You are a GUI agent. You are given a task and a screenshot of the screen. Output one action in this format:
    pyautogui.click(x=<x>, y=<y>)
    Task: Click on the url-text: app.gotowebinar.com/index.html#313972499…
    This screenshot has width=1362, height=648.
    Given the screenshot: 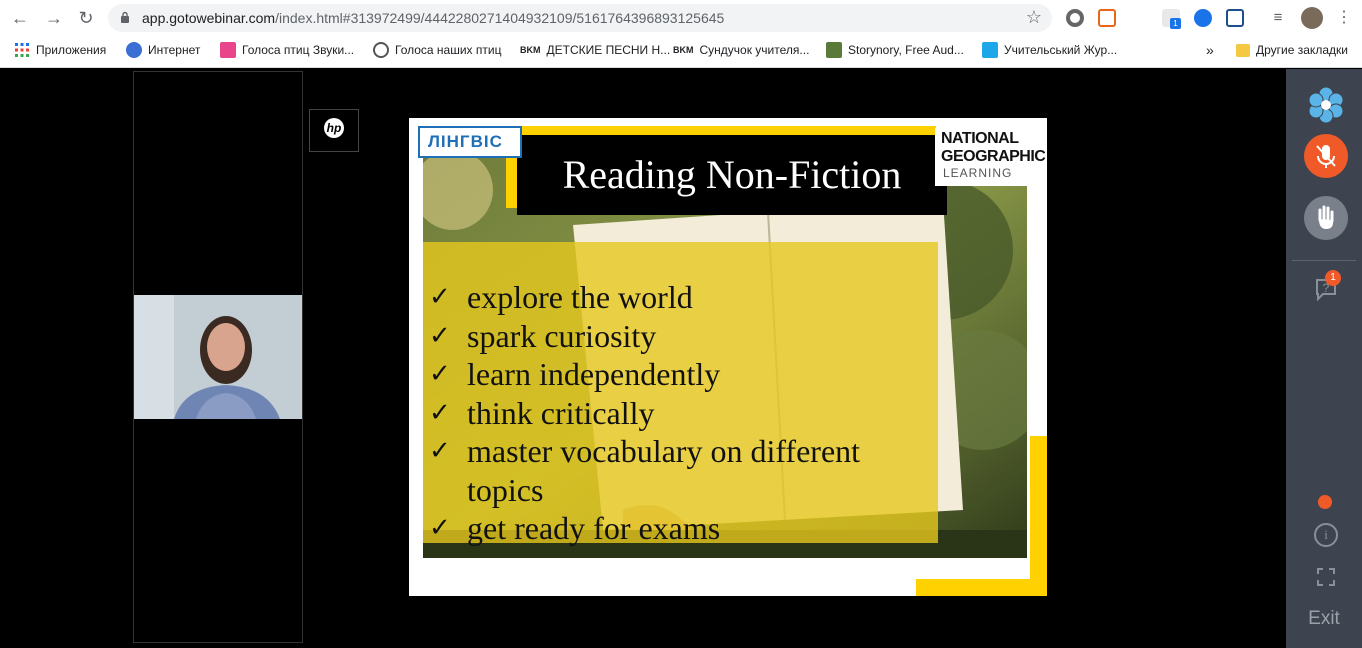 What is the action you would take?
    pyautogui.click(x=433, y=18)
    